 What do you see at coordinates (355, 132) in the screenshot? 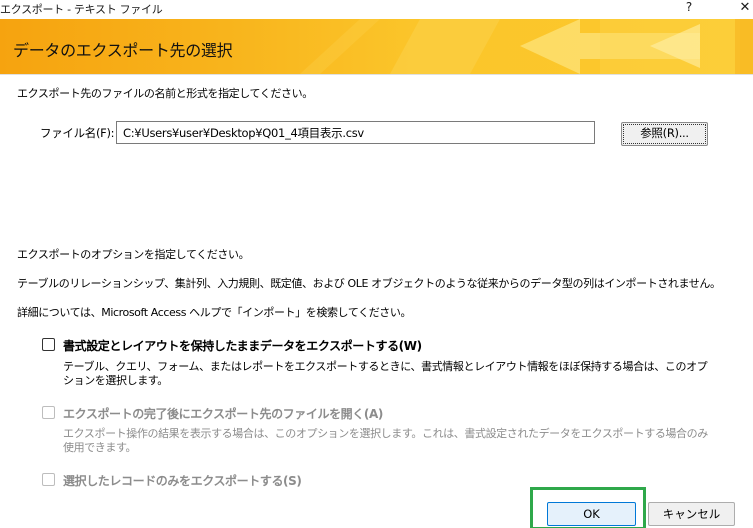
I see `file-name-input` at bounding box center [355, 132].